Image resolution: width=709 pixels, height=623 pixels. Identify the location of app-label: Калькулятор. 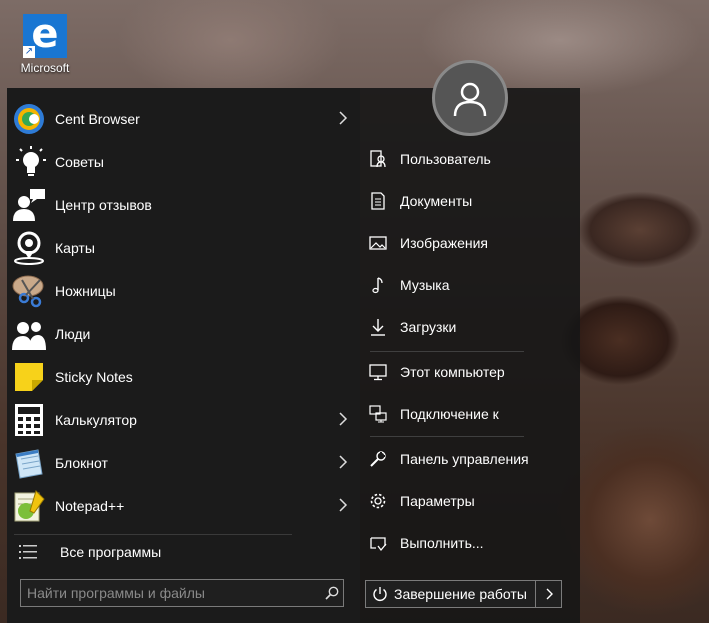
(96, 419).